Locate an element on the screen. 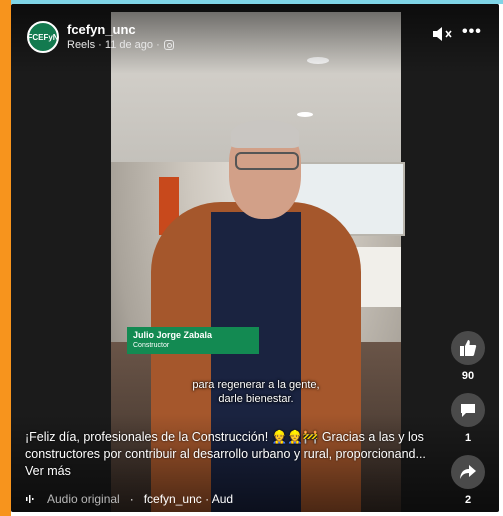 The height and width of the screenshot is (516, 503). share-icon is located at coordinates (468, 472).